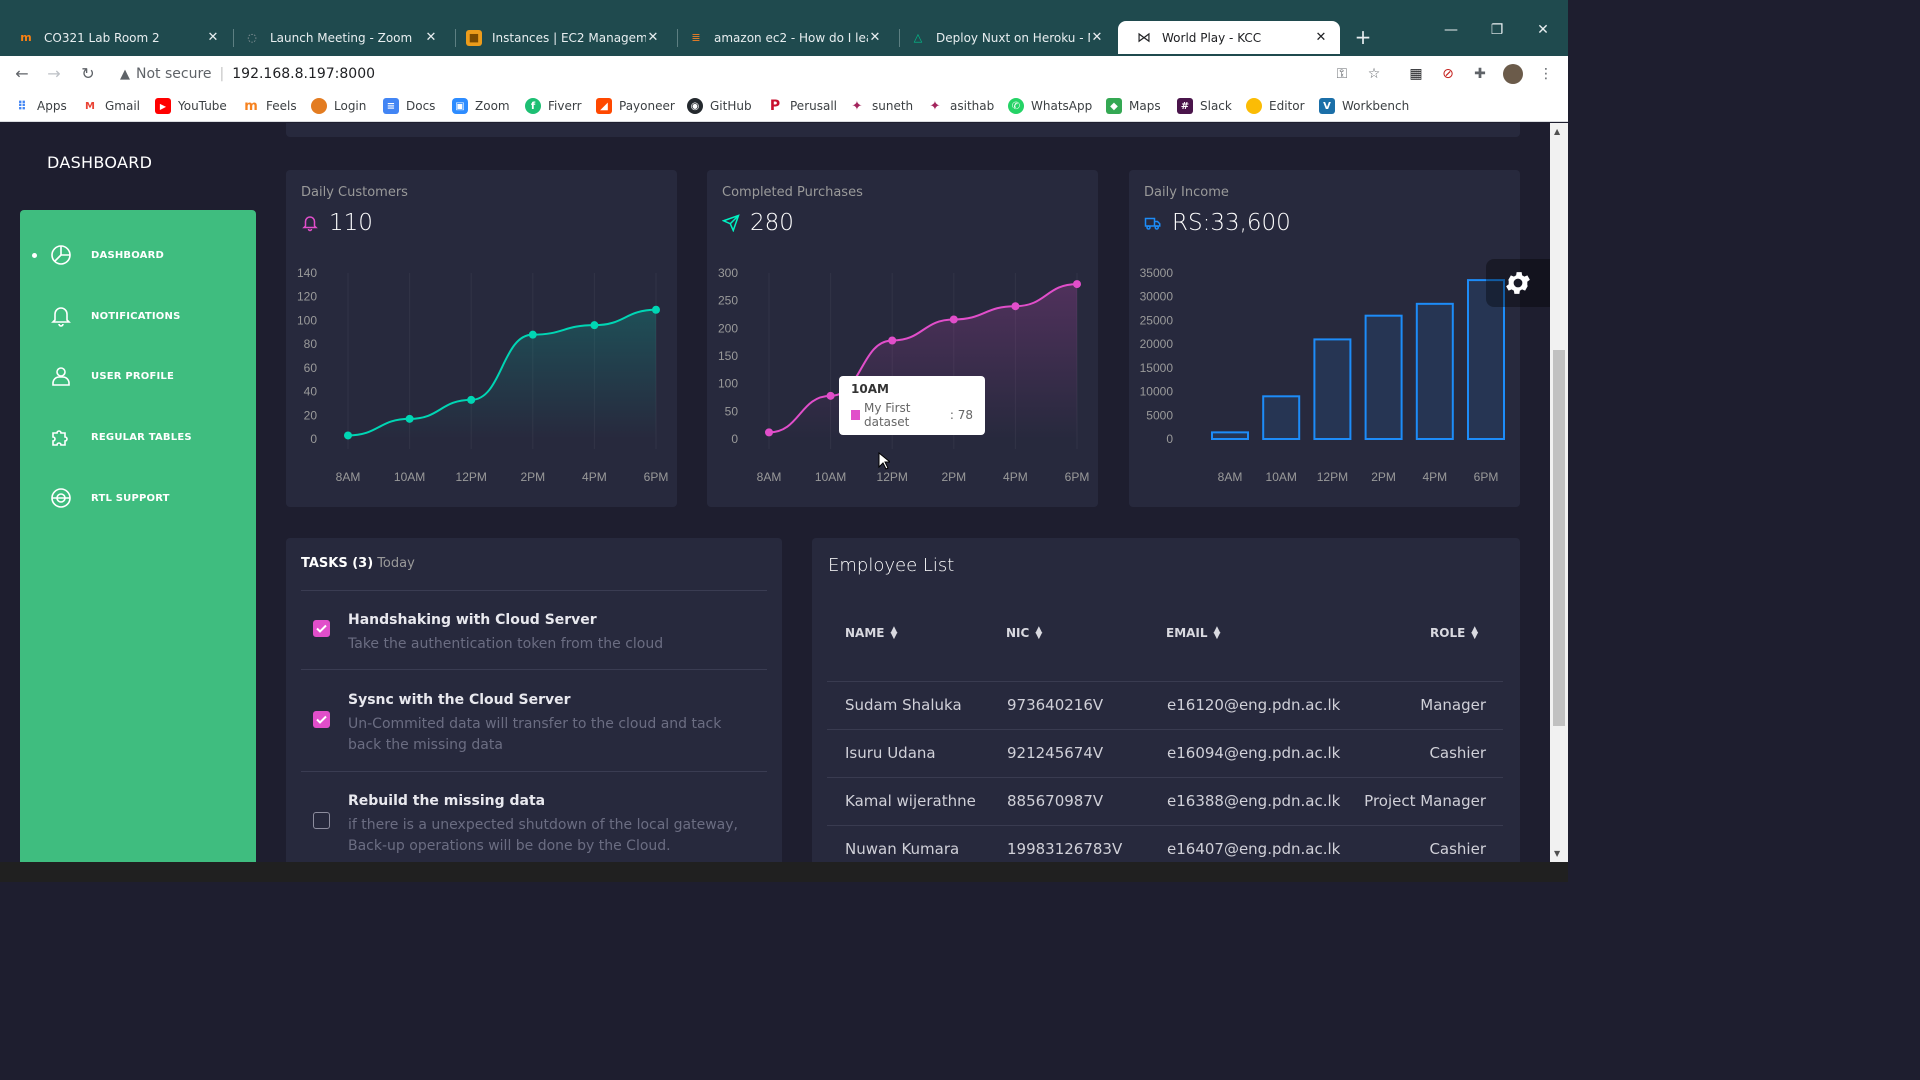 The height and width of the screenshot is (1080, 1920). I want to click on tab-title: amazon ec2 - How do I leave, so click(791, 37).